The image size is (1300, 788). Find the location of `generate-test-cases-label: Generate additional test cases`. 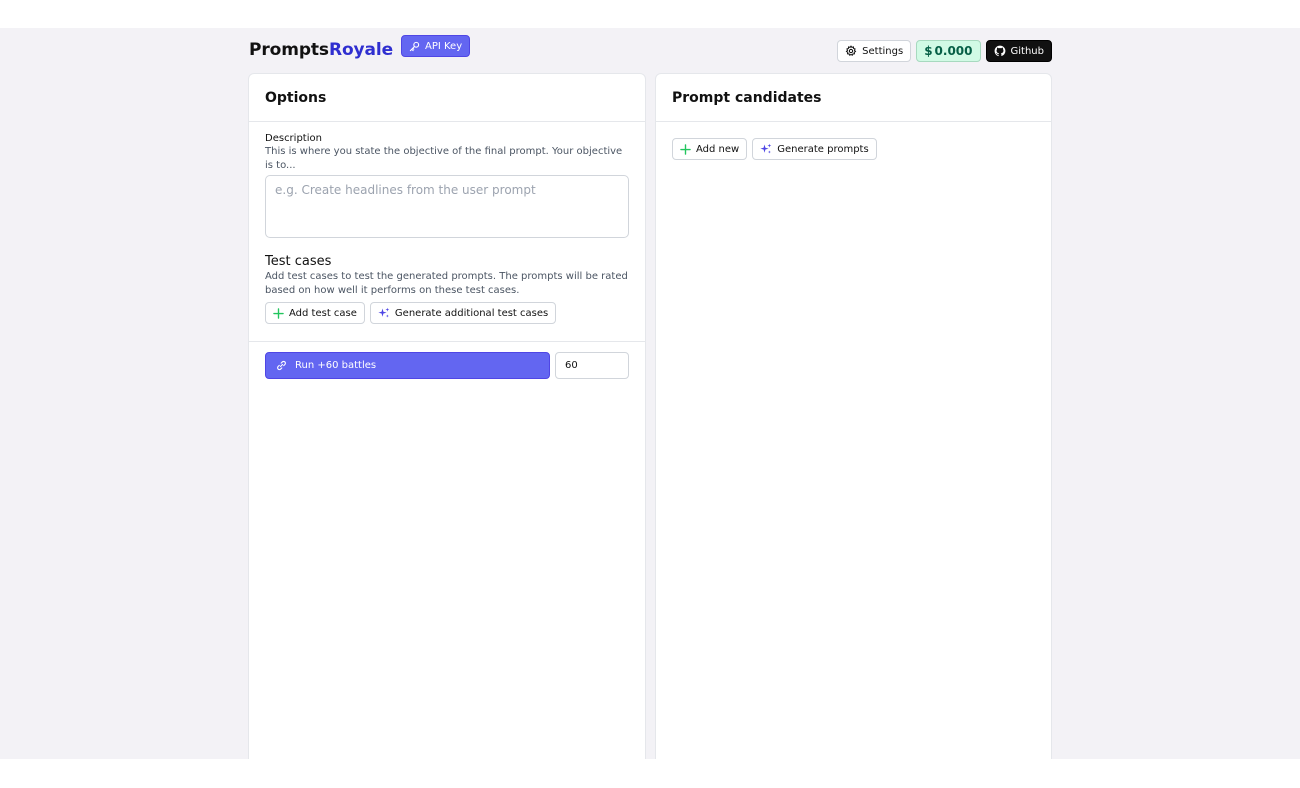

generate-test-cases-label: Generate additional test cases is located at coordinates (471, 313).